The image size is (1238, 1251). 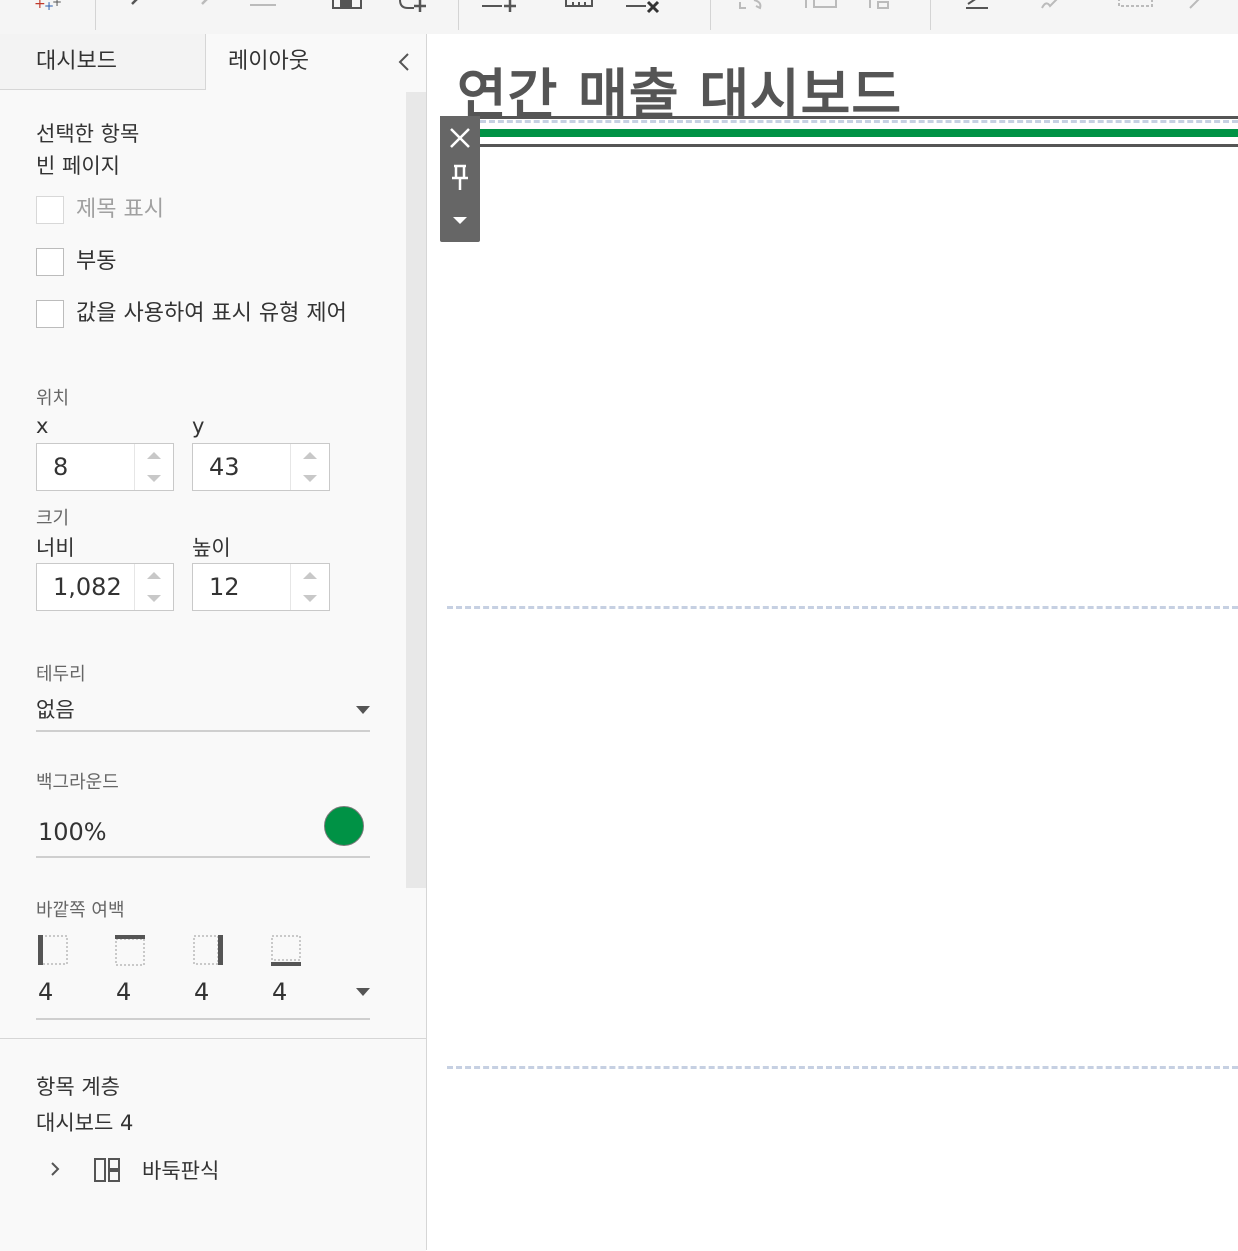 I want to click on undo-icon, so click(x=138, y=7).